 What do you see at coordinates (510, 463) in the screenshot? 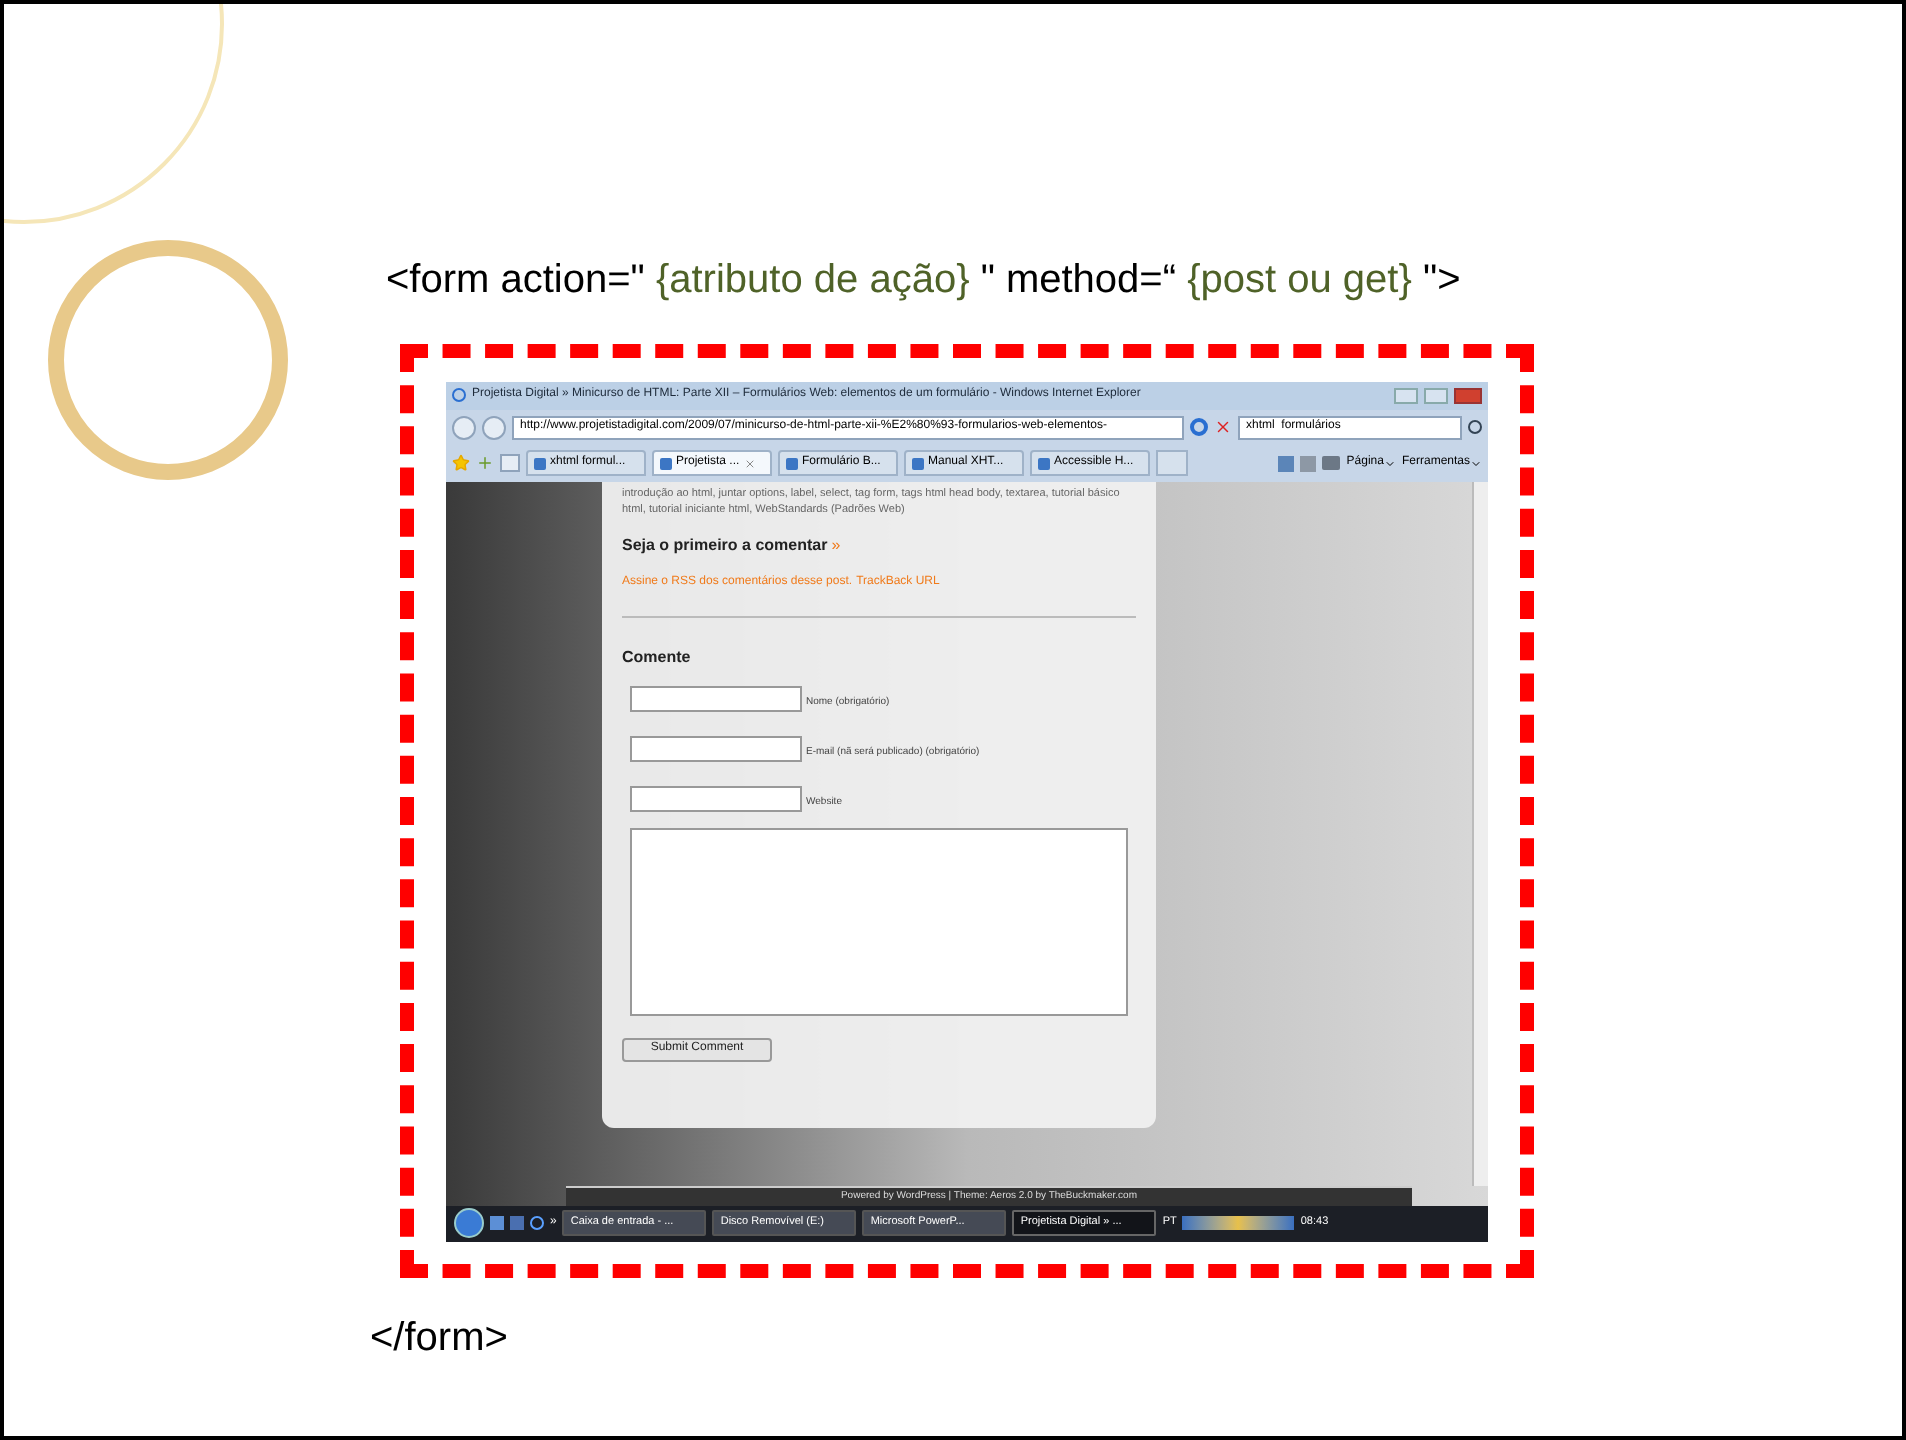
I see `tab-list-icon` at bounding box center [510, 463].